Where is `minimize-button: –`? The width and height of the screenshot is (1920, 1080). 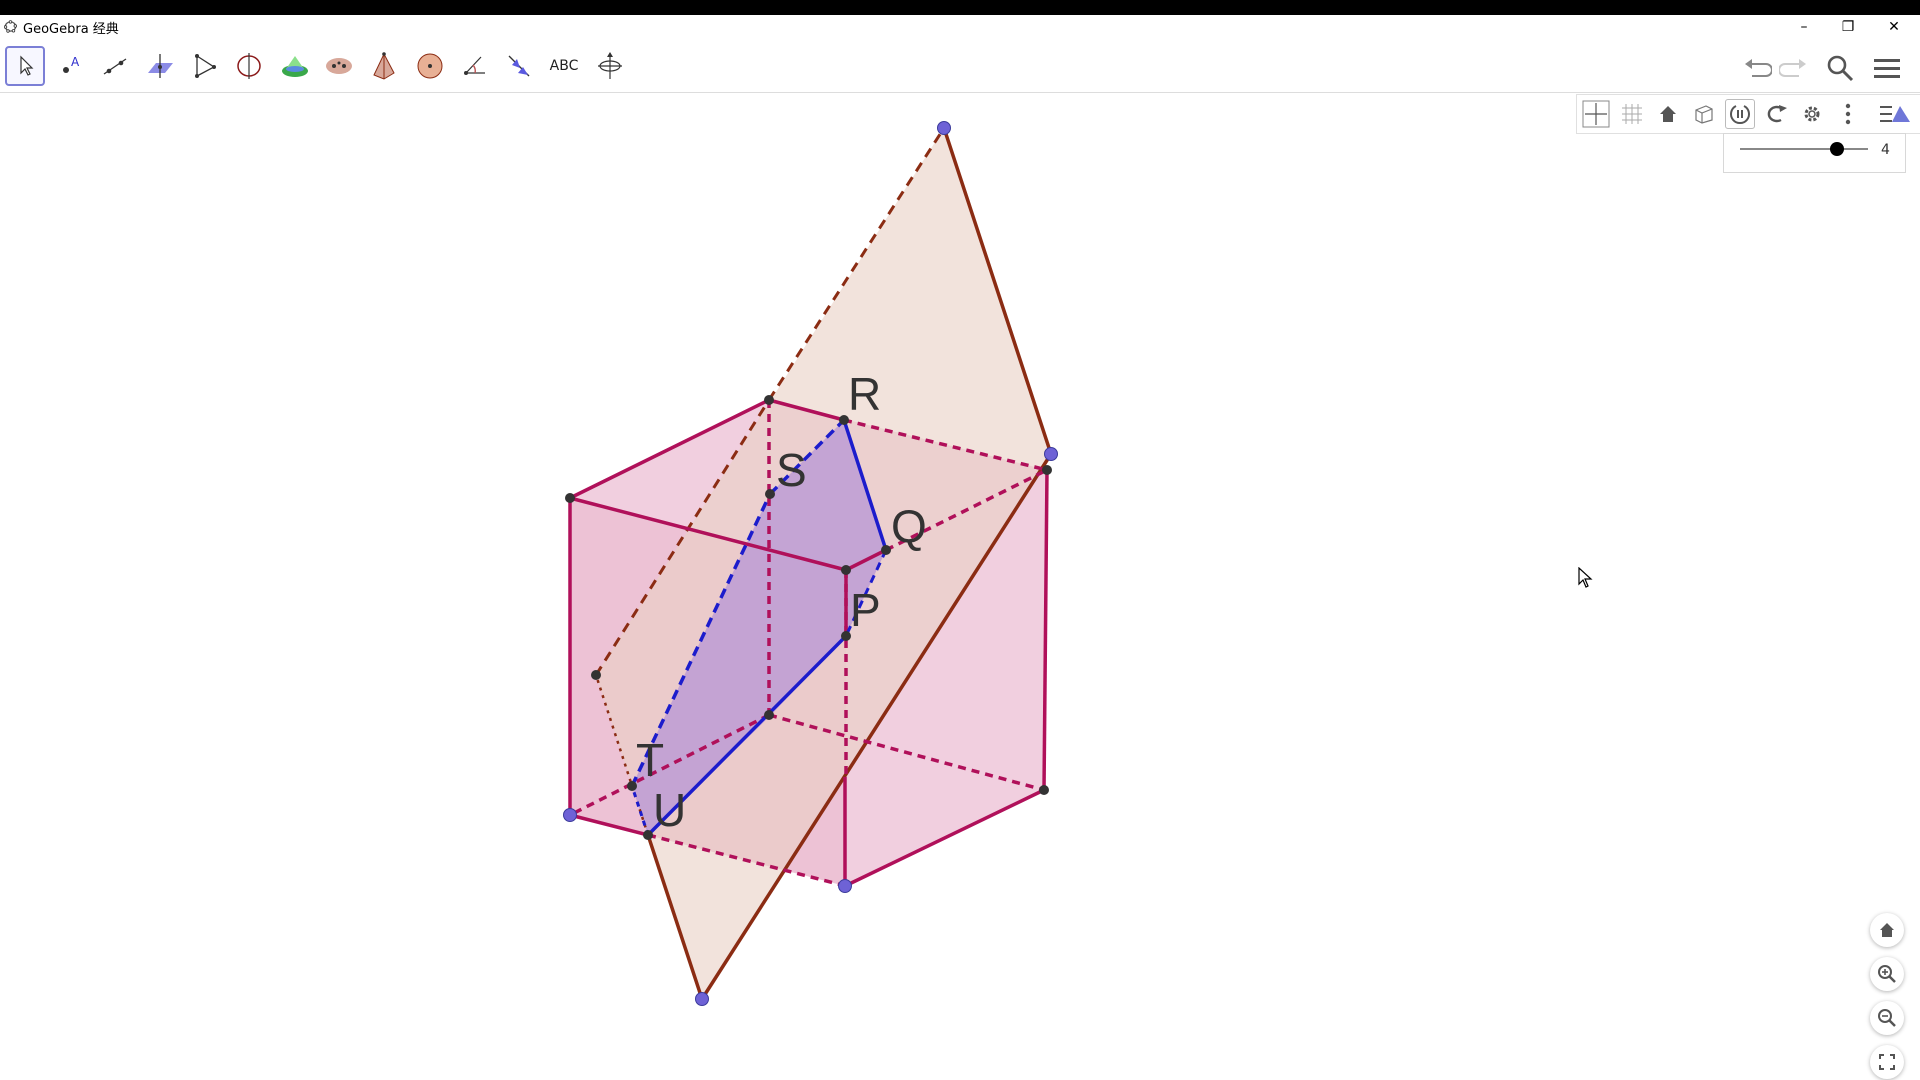 minimize-button: – is located at coordinates (1804, 26).